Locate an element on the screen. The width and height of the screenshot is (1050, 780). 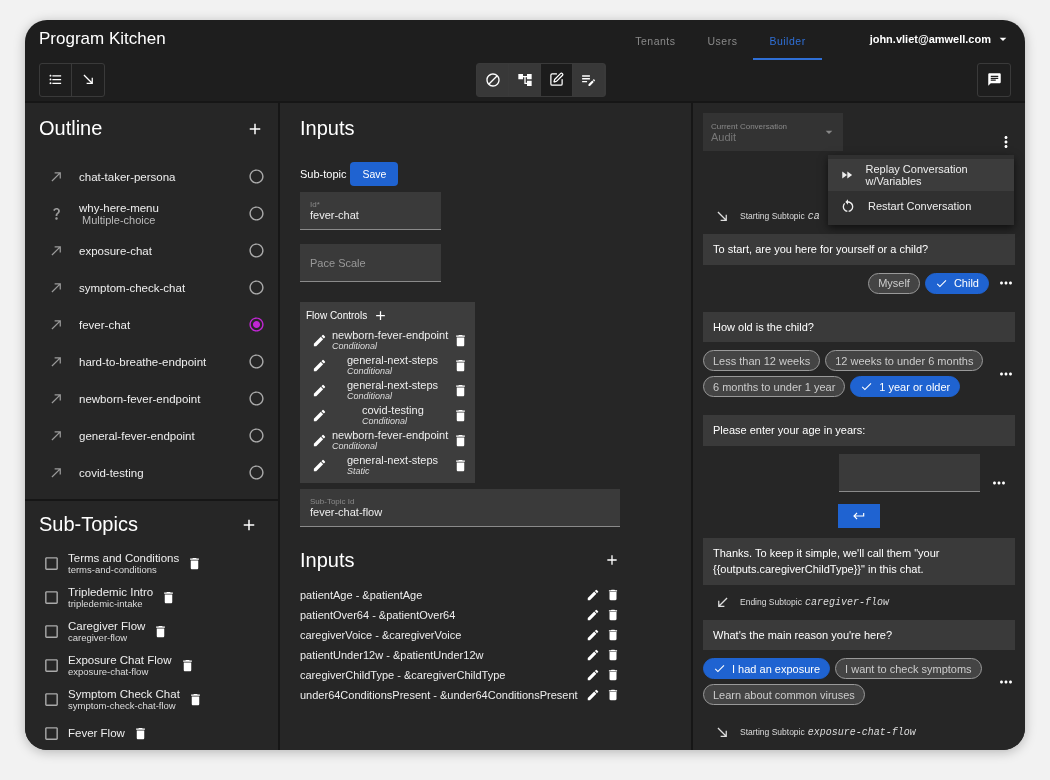
nav-tab: Tenants is located at coordinates (655, 41).